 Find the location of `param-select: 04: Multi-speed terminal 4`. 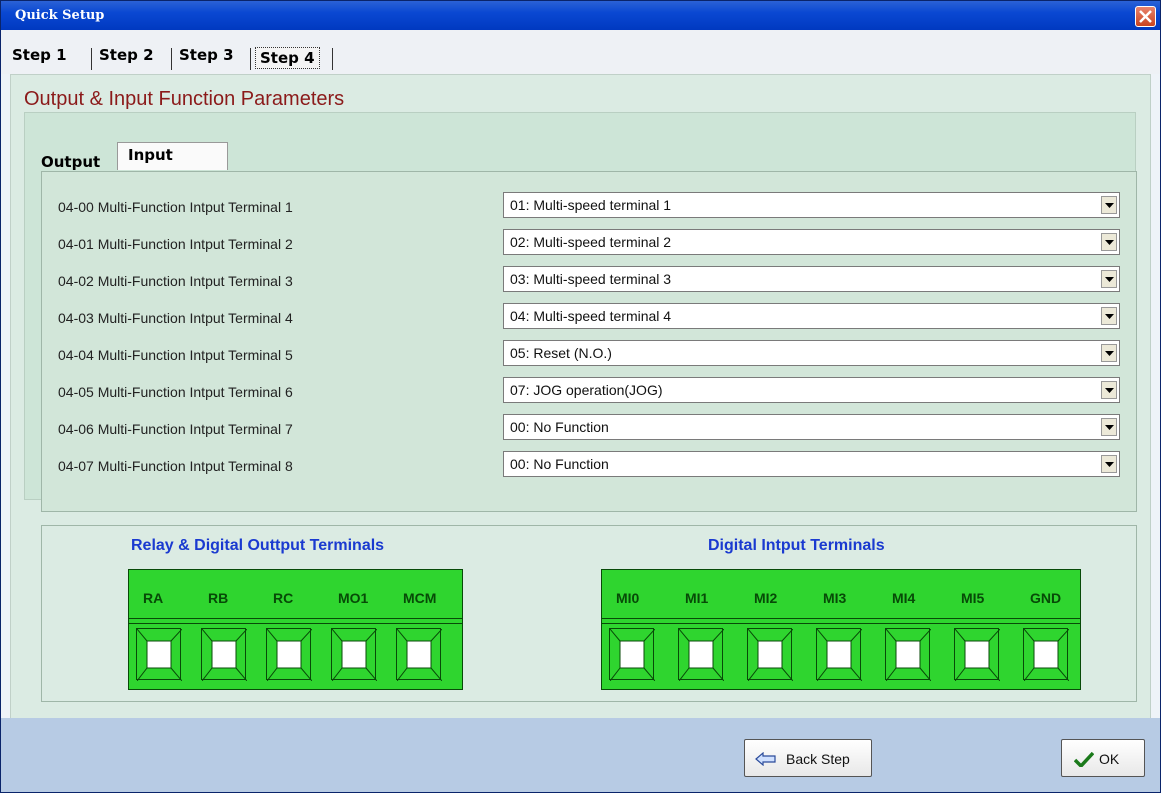

param-select: 04: Multi-speed terminal 4 is located at coordinates (811, 316).